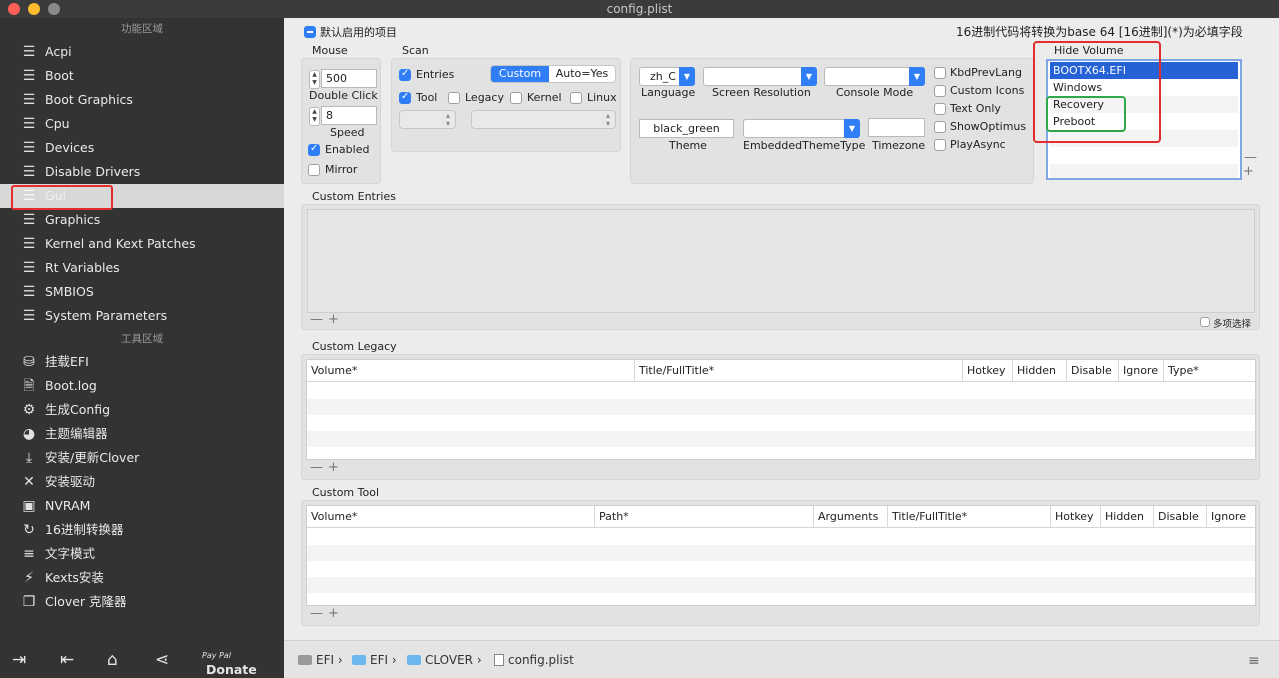 The width and height of the screenshot is (1279, 678). I want to click on tool-text-mode: ≡ 文字模式, so click(142, 554).